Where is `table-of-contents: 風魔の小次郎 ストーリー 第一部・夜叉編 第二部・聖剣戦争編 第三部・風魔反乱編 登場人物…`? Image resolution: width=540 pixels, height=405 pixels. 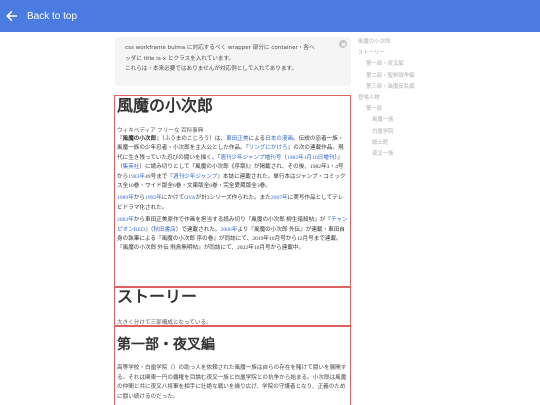 table-of-contents: 風魔の小次郎 ストーリー 第一部・夜叉編 第二部・聖剣戦争編 第三部・風魔反乱編 登場人物… is located at coordinates (398, 98).